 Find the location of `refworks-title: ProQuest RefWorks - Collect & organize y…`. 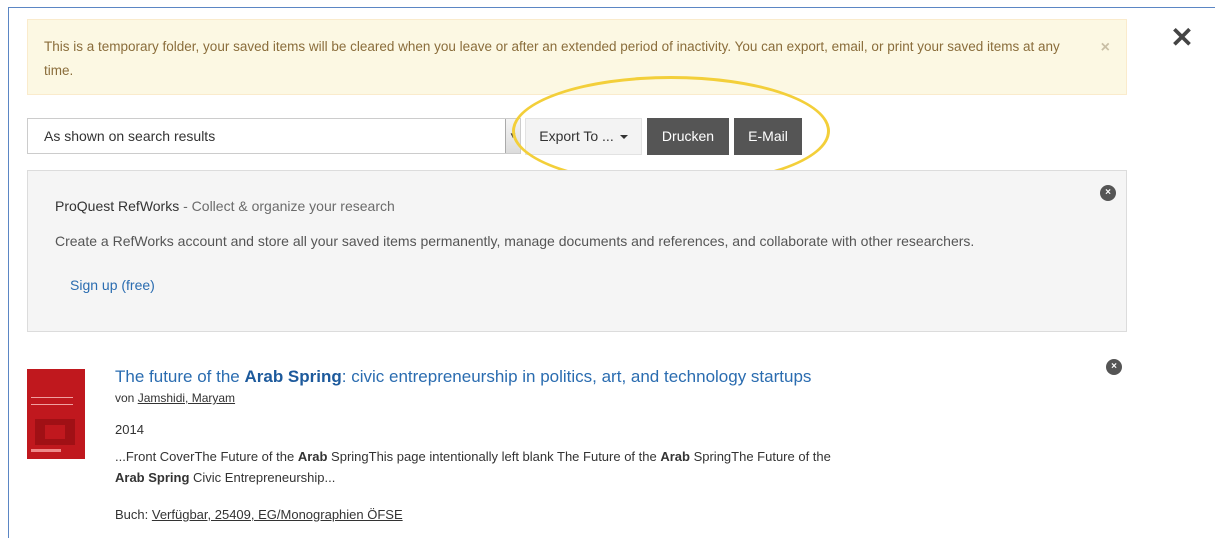

refworks-title: ProQuest RefWorks - Collect & organize y… is located at coordinates (225, 206).